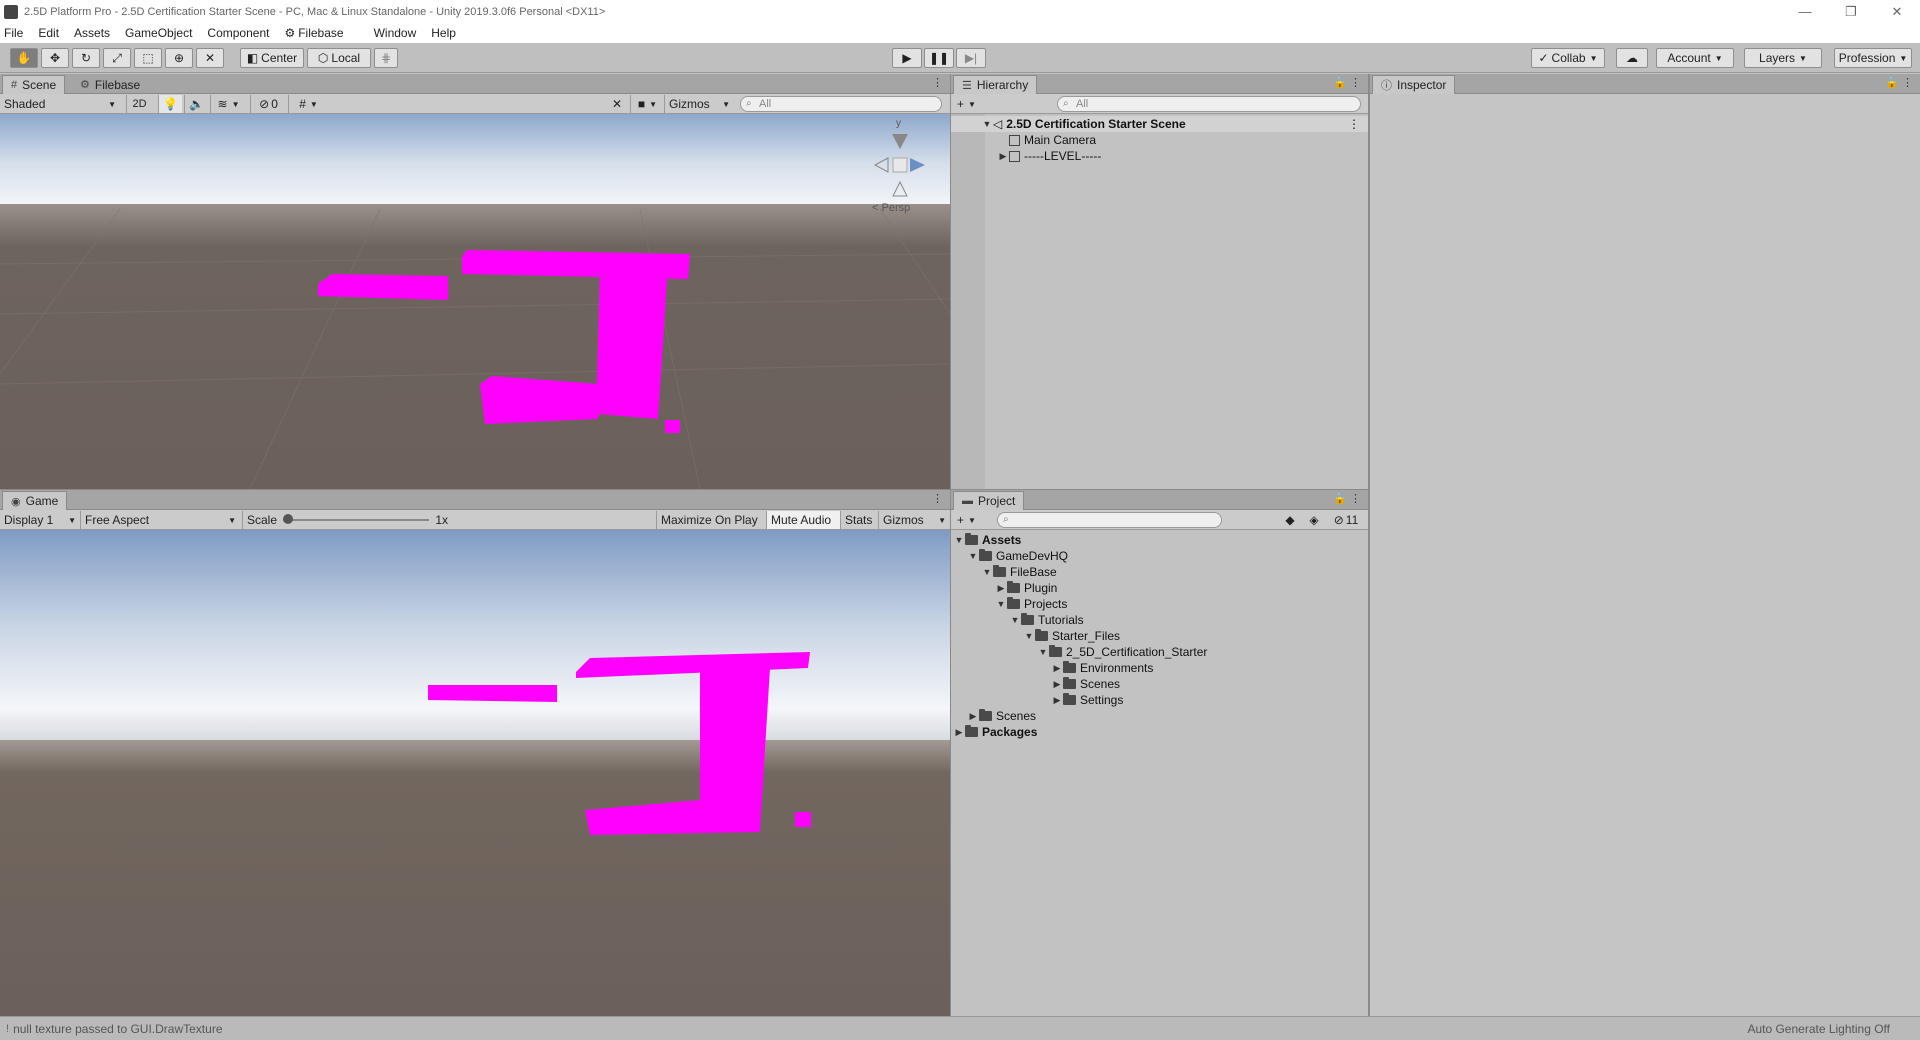 The height and width of the screenshot is (1040, 1920). I want to click on minimize-button: —, so click(1805, 12).